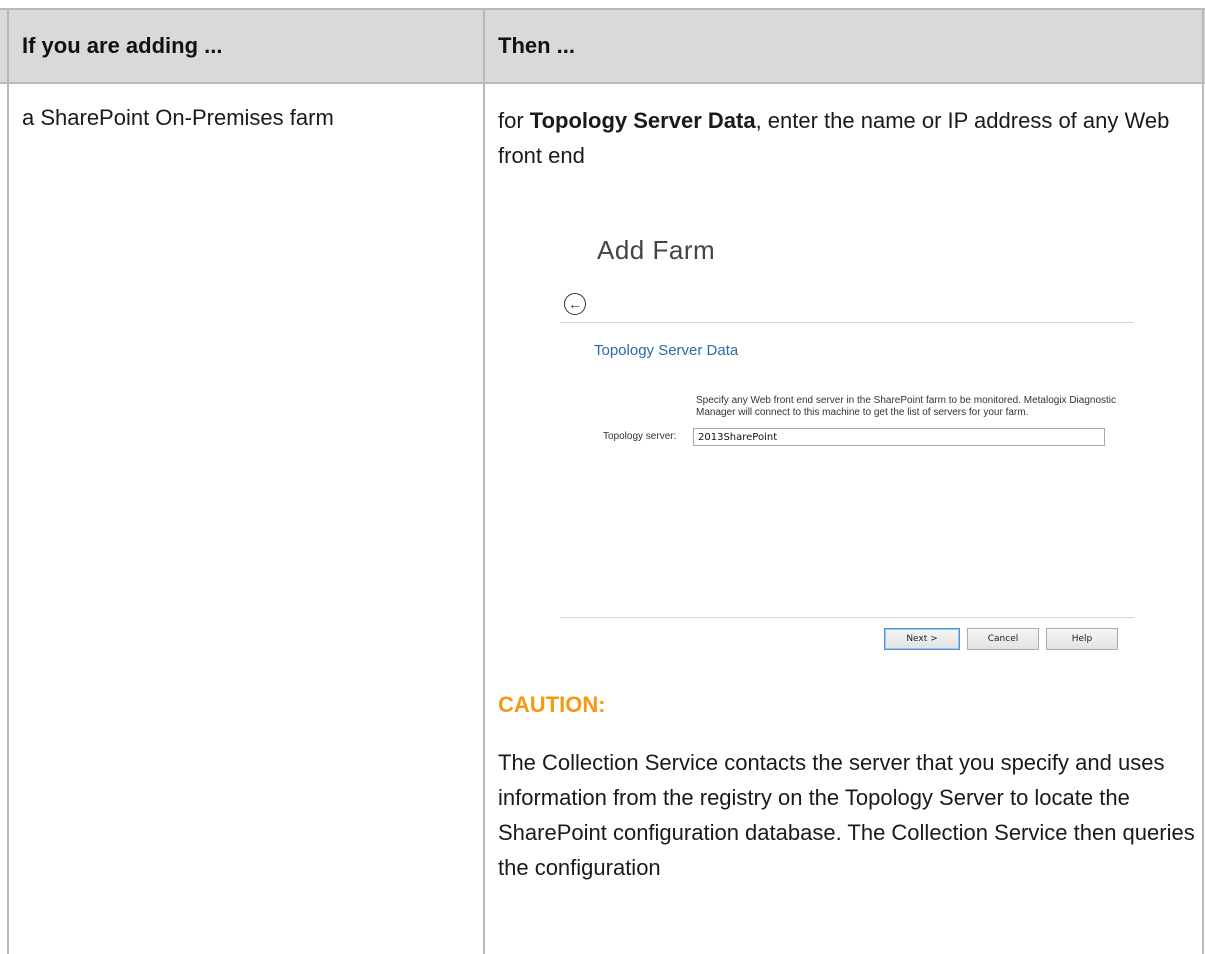 Image resolution: width=1205 pixels, height=954 pixels. I want to click on table-column-divider, so click(484, 481).